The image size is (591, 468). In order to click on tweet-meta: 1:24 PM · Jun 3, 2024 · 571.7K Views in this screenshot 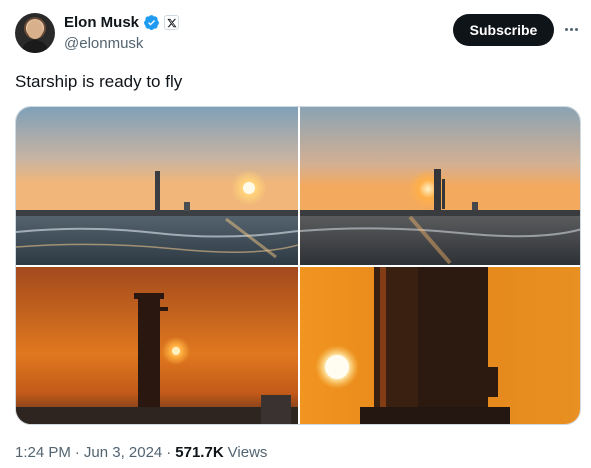, I will do `click(141, 452)`.